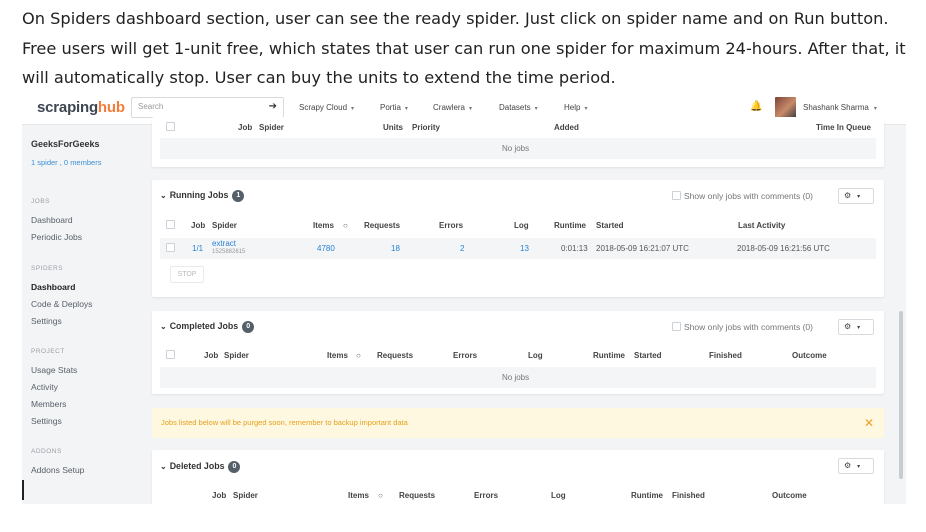  What do you see at coordinates (202, 196) in the screenshot?
I see `running-jobs-title: ⌄ Running Jobs 1` at bounding box center [202, 196].